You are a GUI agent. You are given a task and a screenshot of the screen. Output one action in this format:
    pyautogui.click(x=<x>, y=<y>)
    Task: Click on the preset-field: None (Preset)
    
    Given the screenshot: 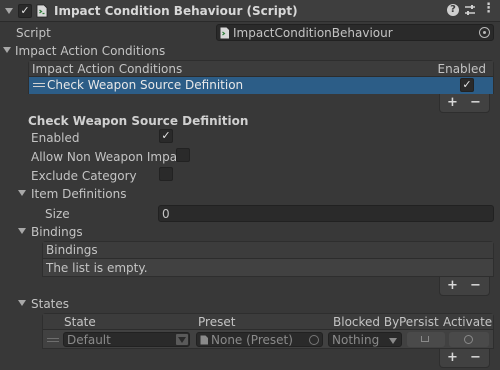 What is the action you would take?
    pyautogui.click(x=259, y=339)
    